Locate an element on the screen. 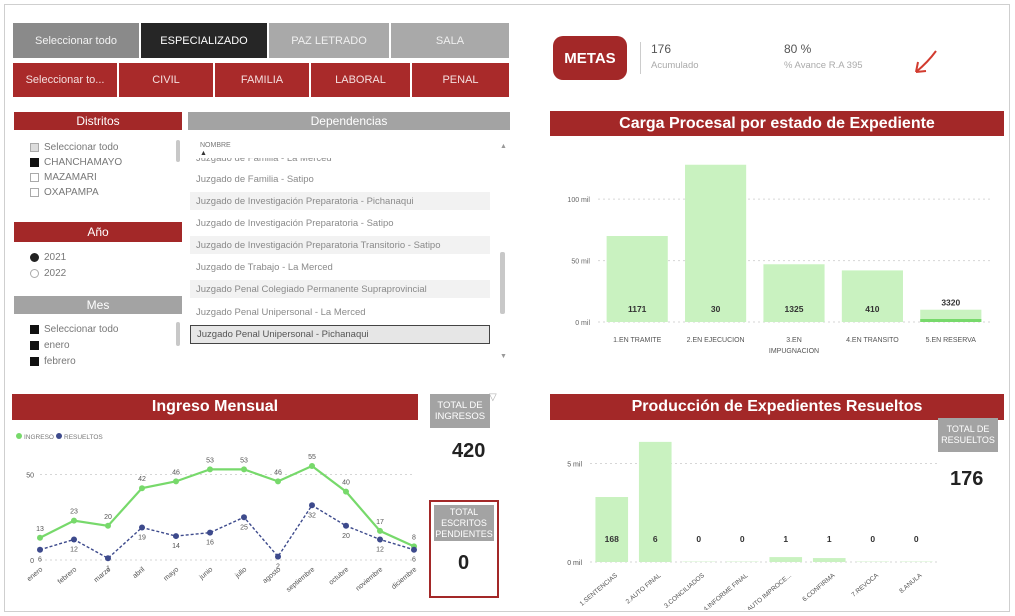 Image resolution: width=1015 pixels, height=616 pixels. data-label: 1 is located at coordinates (829, 539).